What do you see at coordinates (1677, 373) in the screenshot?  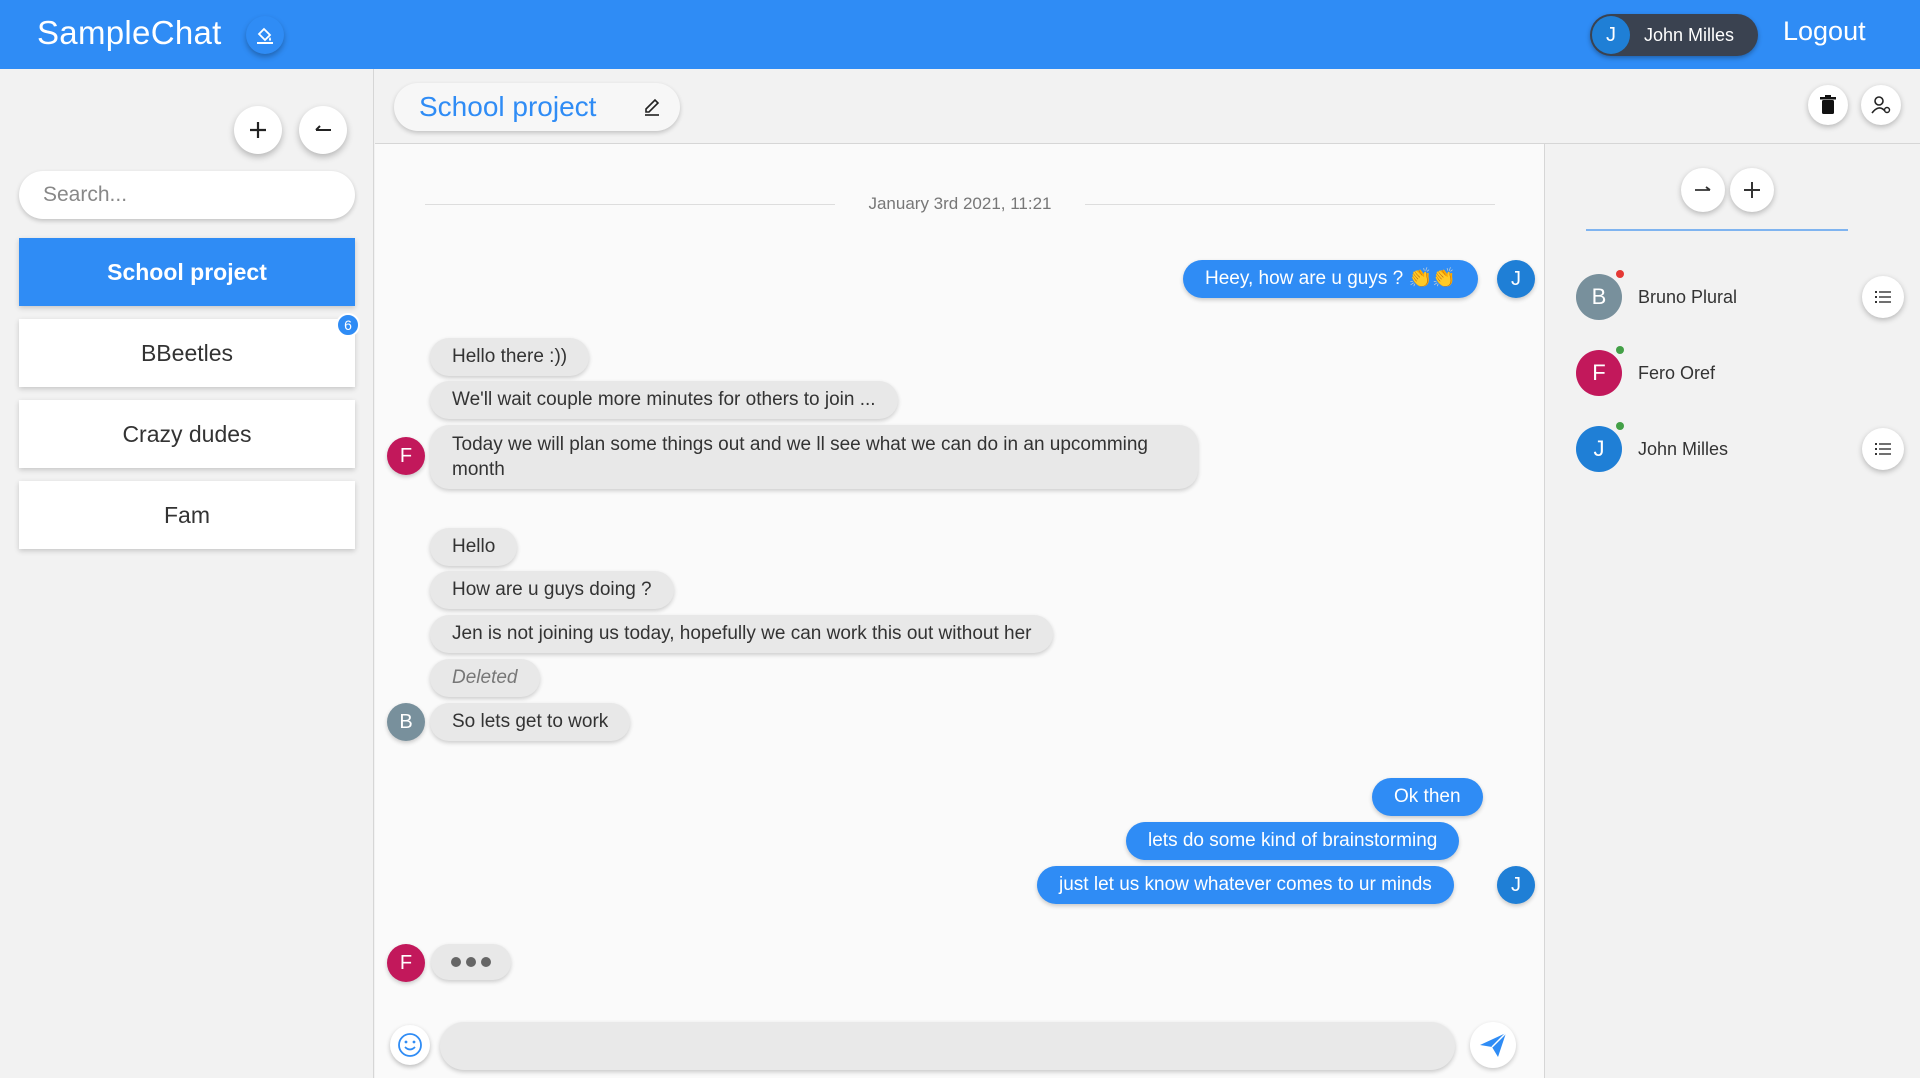 I see `member-name: Fero Oref` at bounding box center [1677, 373].